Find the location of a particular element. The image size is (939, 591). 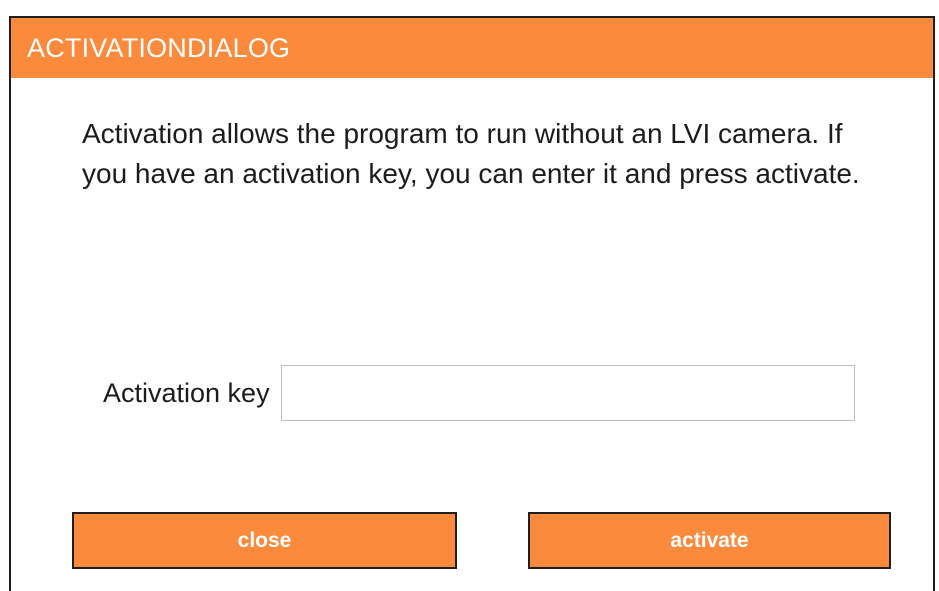

activation-key-label: Activation key is located at coordinates (186, 392).